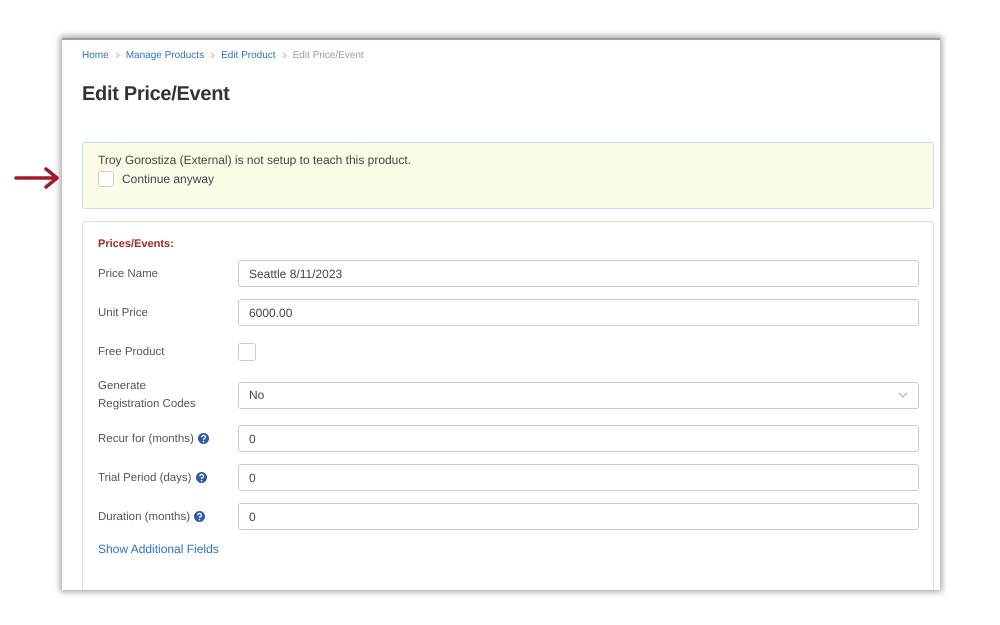 This screenshot has height=625, width=1000. I want to click on field-label: Price Name, so click(128, 274).